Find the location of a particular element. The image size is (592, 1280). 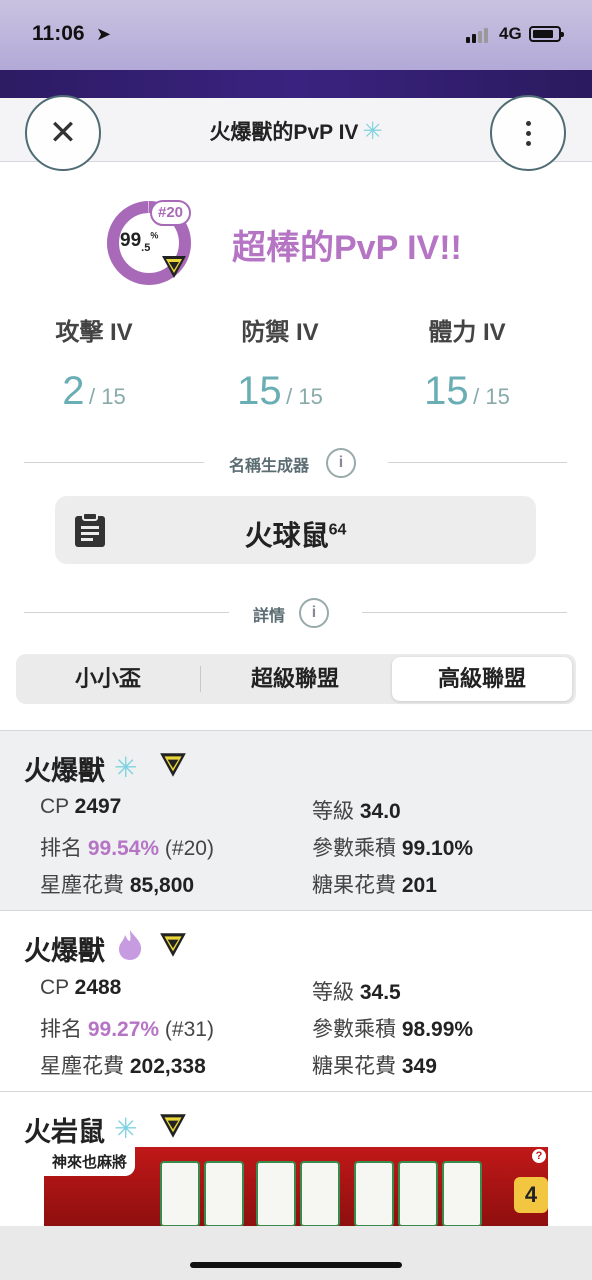

dust-row: 星塵花費 202,338 is located at coordinates (123, 1065).